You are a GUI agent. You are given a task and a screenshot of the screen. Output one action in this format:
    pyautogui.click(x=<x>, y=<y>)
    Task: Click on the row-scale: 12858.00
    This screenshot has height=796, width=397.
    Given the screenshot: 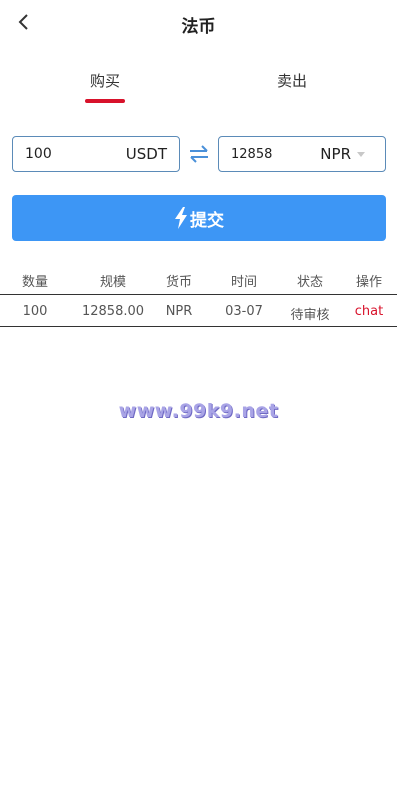 What is the action you would take?
    pyautogui.click(x=113, y=311)
    